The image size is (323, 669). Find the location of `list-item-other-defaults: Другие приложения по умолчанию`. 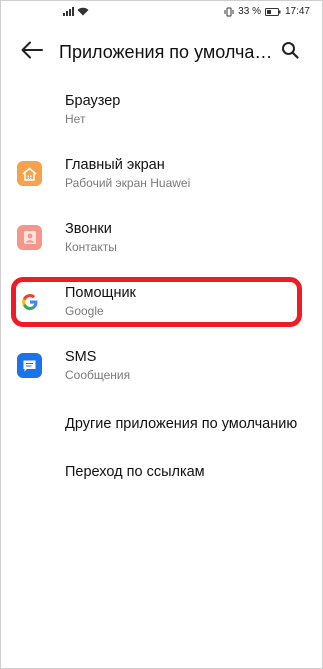

list-item-other-defaults: Другие приложения по умолчанию is located at coordinates (161, 424).